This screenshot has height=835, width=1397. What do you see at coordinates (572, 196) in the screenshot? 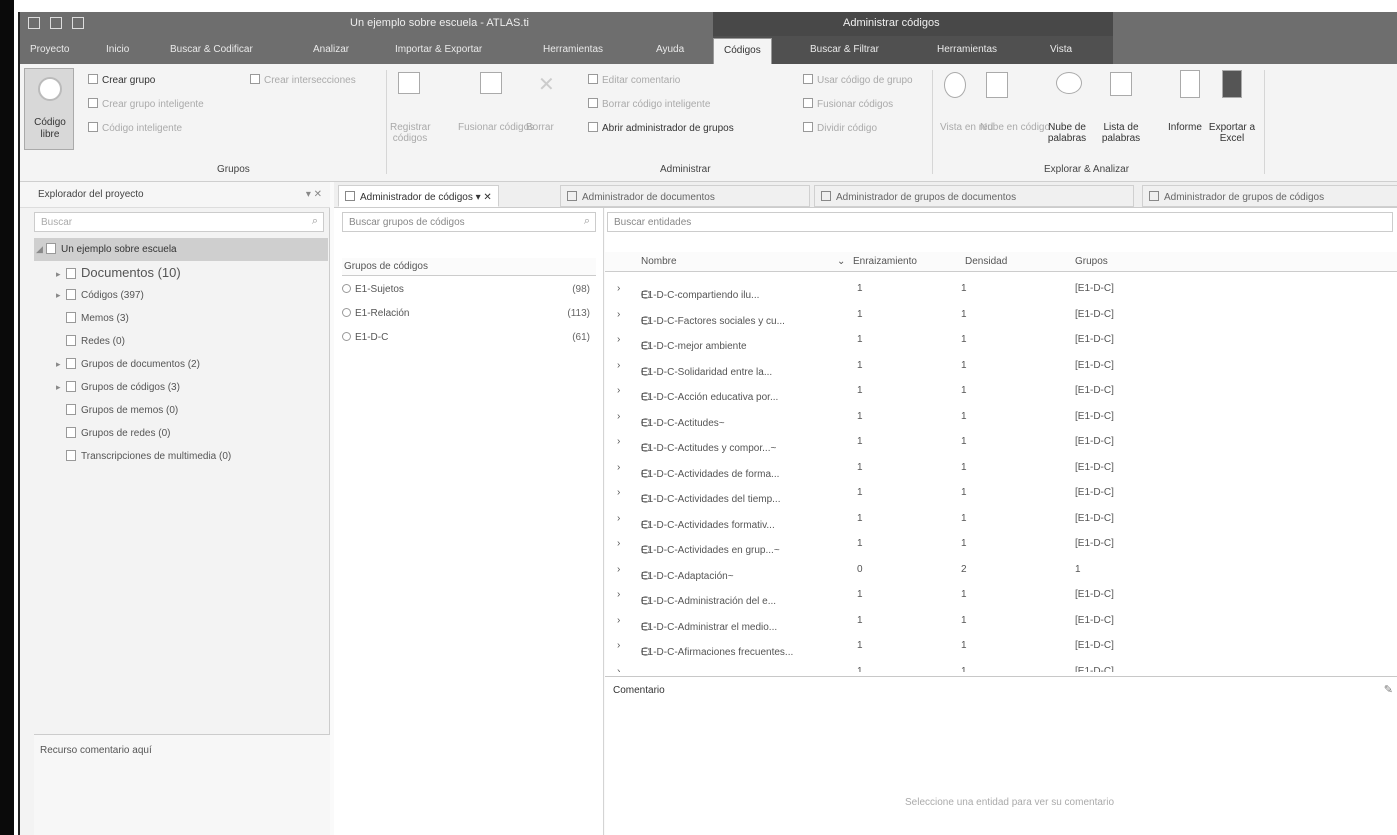
I see `document-manager-icon` at bounding box center [572, 196].